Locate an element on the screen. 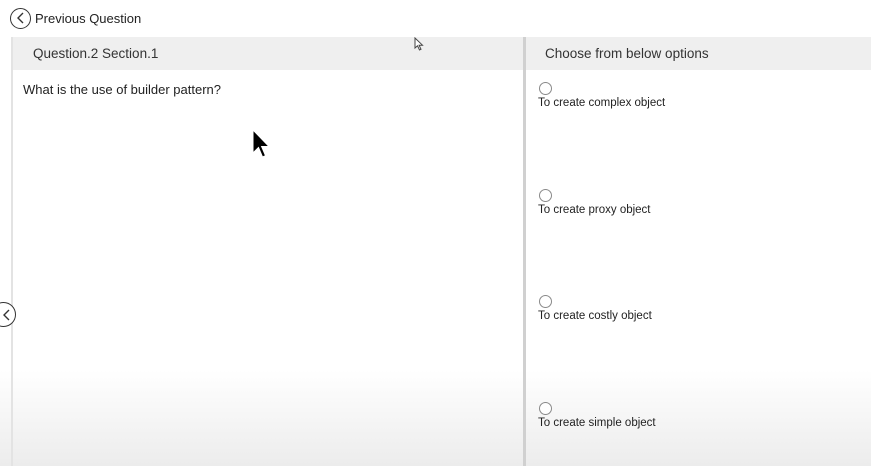  options-header-label: Choose from below options is located at coordinates (627, 53).